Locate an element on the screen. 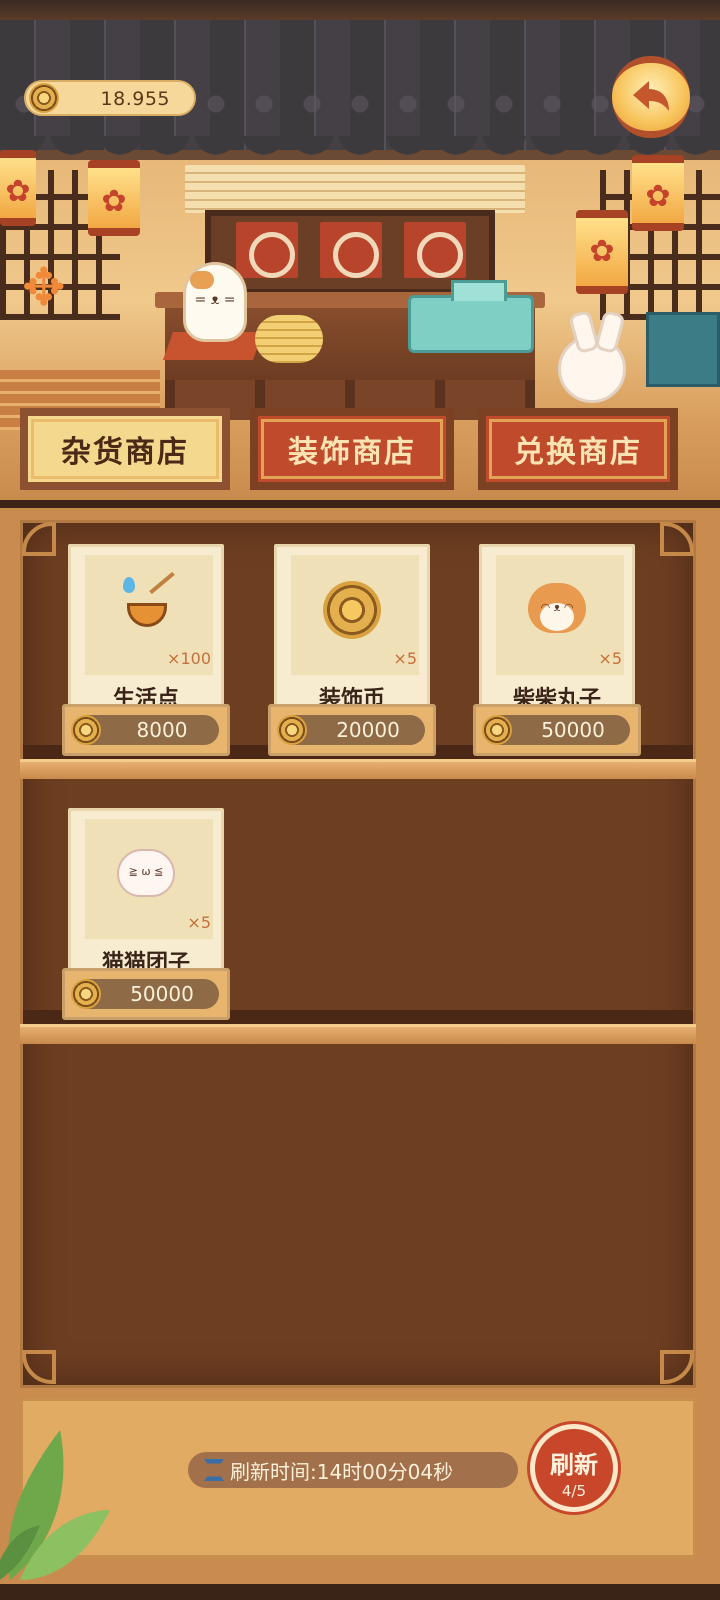 This screenshot has height=1600, width=720. refresh-label: 刷新 is located at coordinates (574, 1465).